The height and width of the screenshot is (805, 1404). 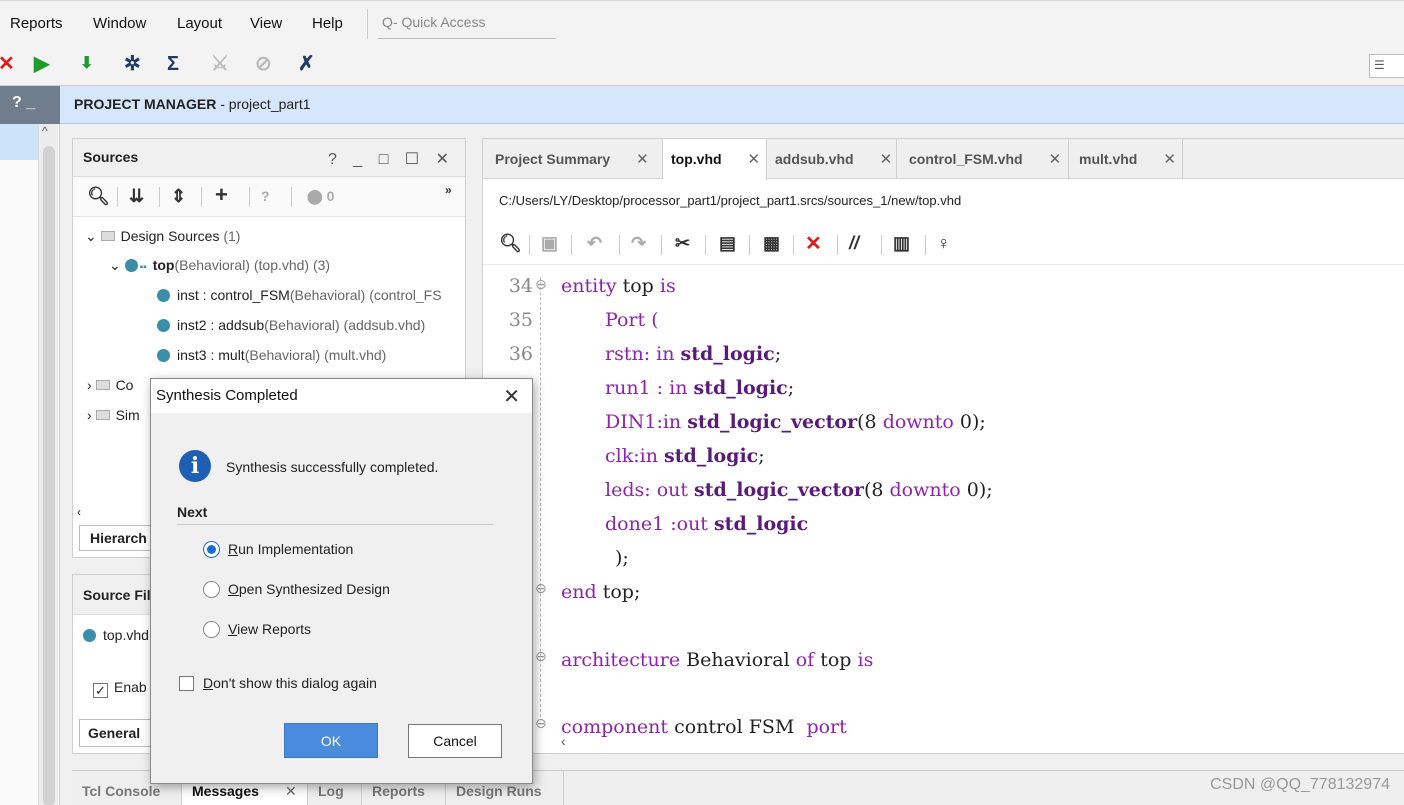 I want to click on collapse-all-icon: ⇊, so click(x=136, y=196).